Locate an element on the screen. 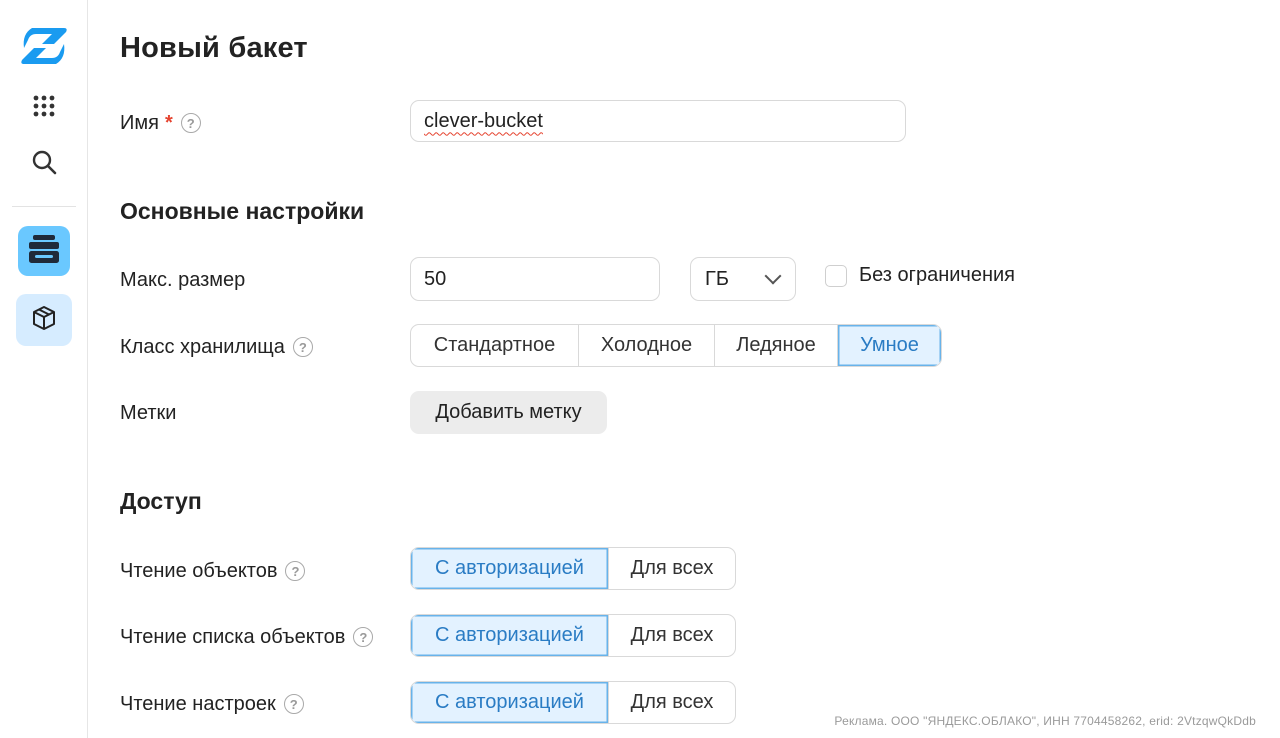 This screenshot has height=738, width=1280. cloud-logo-icon is located at coordinates (44, 46).